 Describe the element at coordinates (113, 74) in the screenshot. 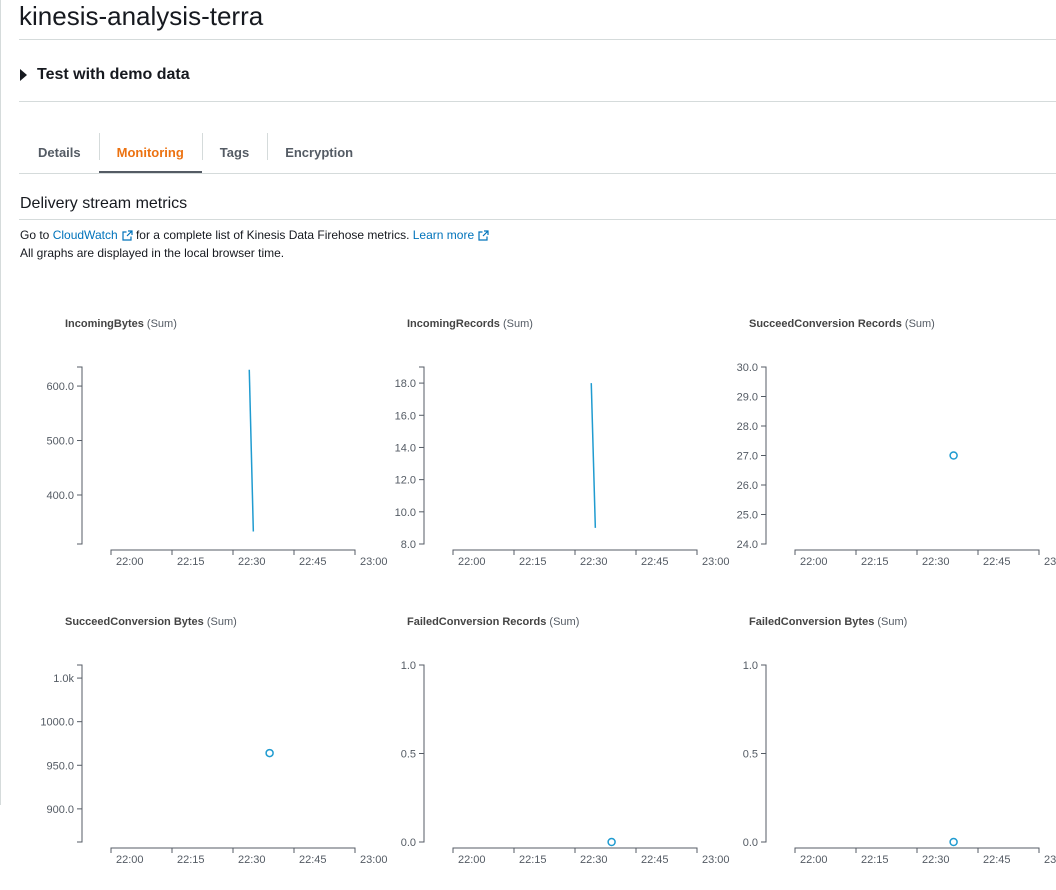

I see `expander-label: Test with demo data` at that location.